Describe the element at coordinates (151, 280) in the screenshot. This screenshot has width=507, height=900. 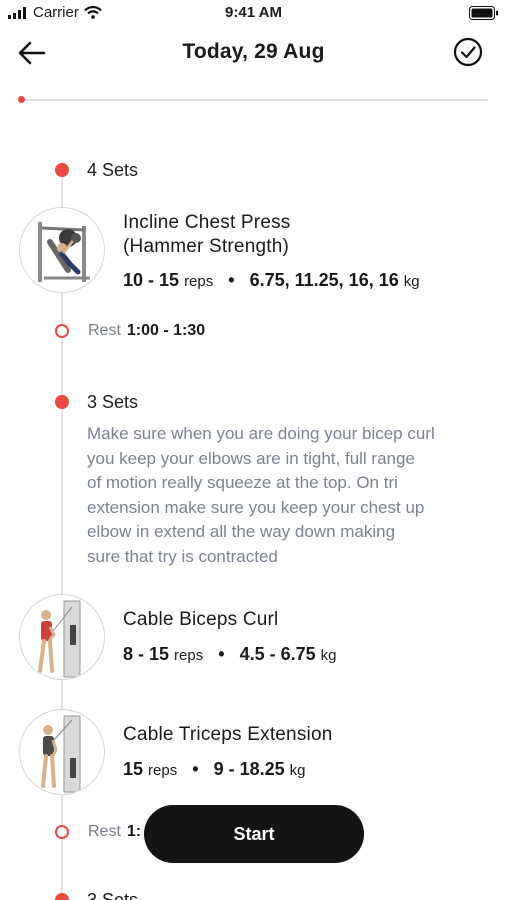
I see `reps-value: 10 - 15` at that location.